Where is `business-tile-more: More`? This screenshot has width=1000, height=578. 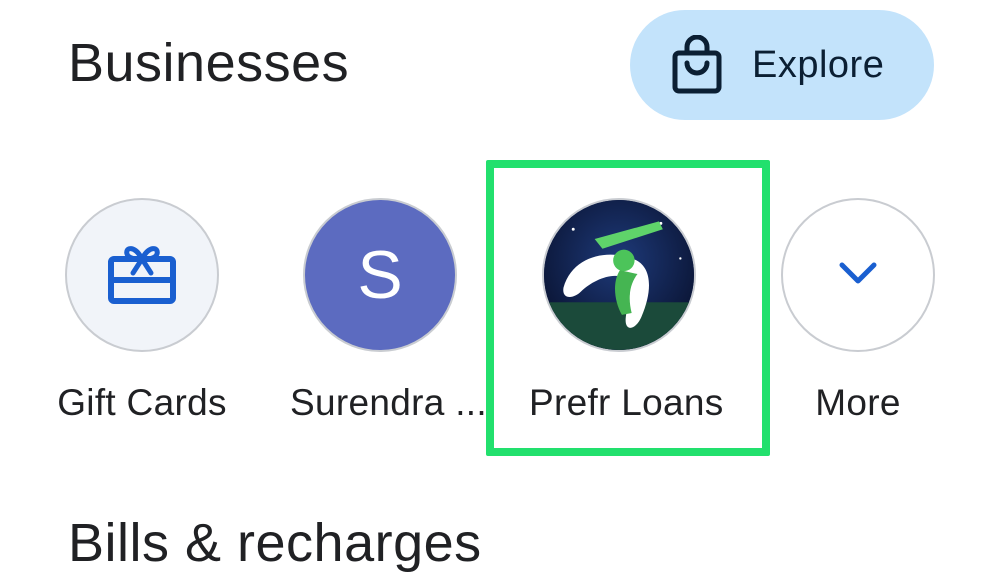
business-tile-more: More is located at coordinates (858, 311).